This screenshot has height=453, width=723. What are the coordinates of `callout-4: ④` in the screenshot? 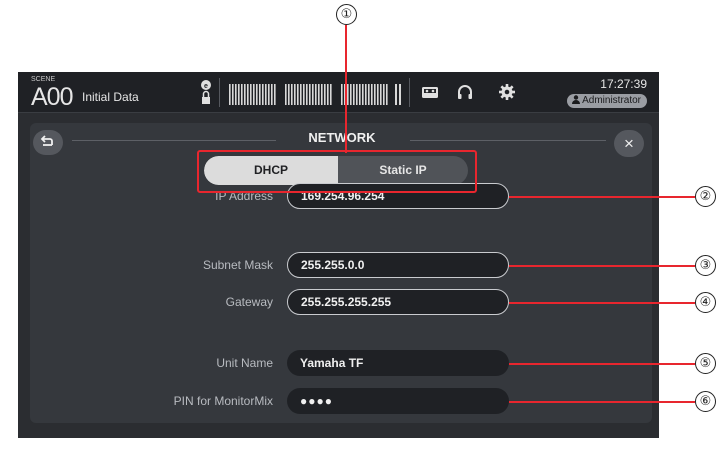 It's located at (705, 302).